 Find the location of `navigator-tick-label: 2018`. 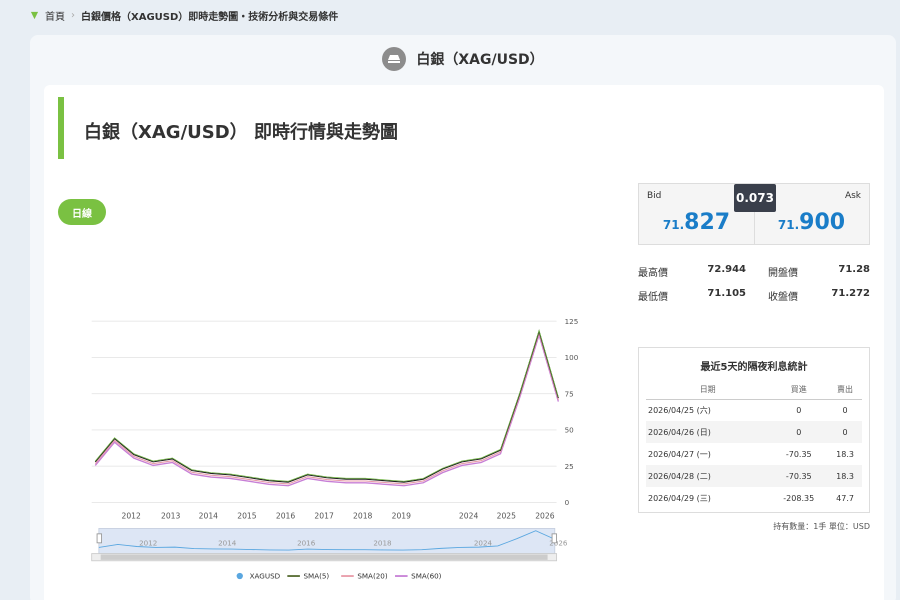

navigator-tick-label: 2018 is located at coordinates (382, 543).